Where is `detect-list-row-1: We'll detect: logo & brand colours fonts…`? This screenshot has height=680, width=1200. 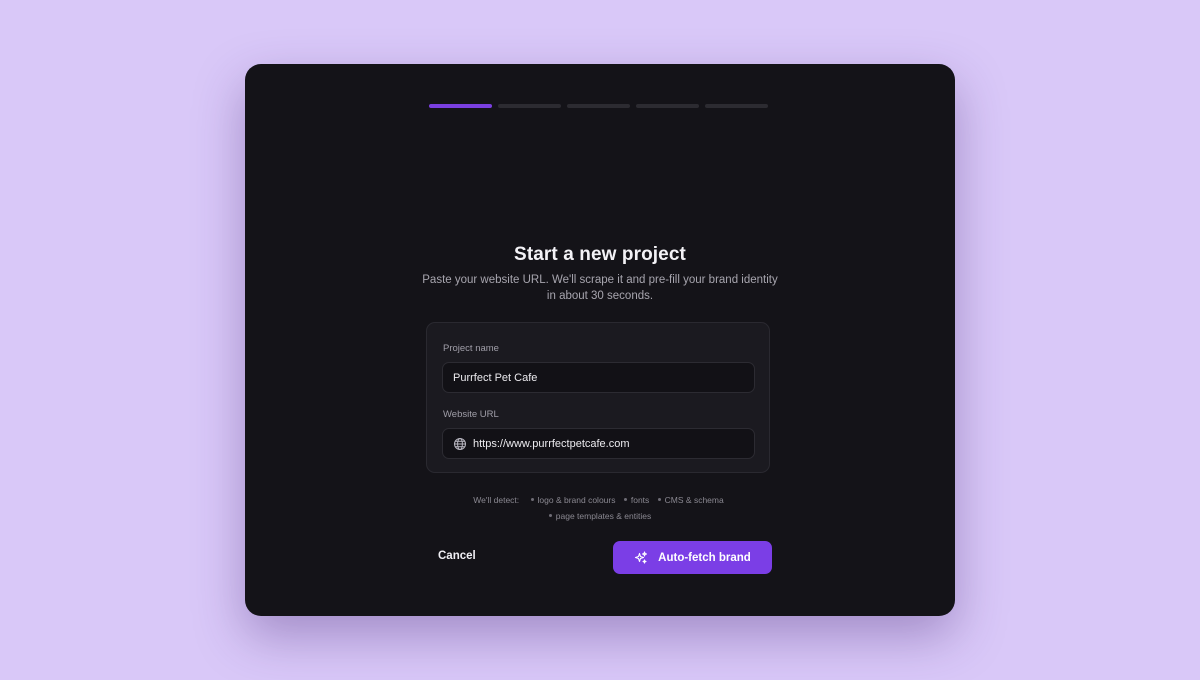 detect-list-row-1: We'll detect: logo & brand colours fonts… is located at coordinates (600, 500).